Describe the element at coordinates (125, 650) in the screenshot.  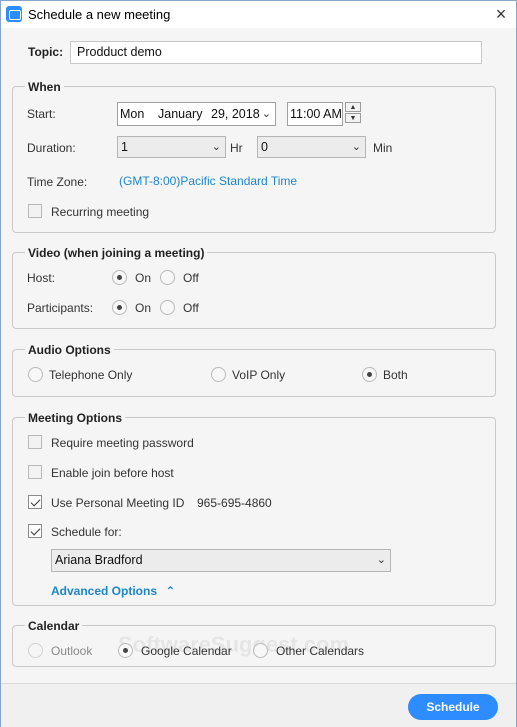
I see `calendar-google-radio` at that location.